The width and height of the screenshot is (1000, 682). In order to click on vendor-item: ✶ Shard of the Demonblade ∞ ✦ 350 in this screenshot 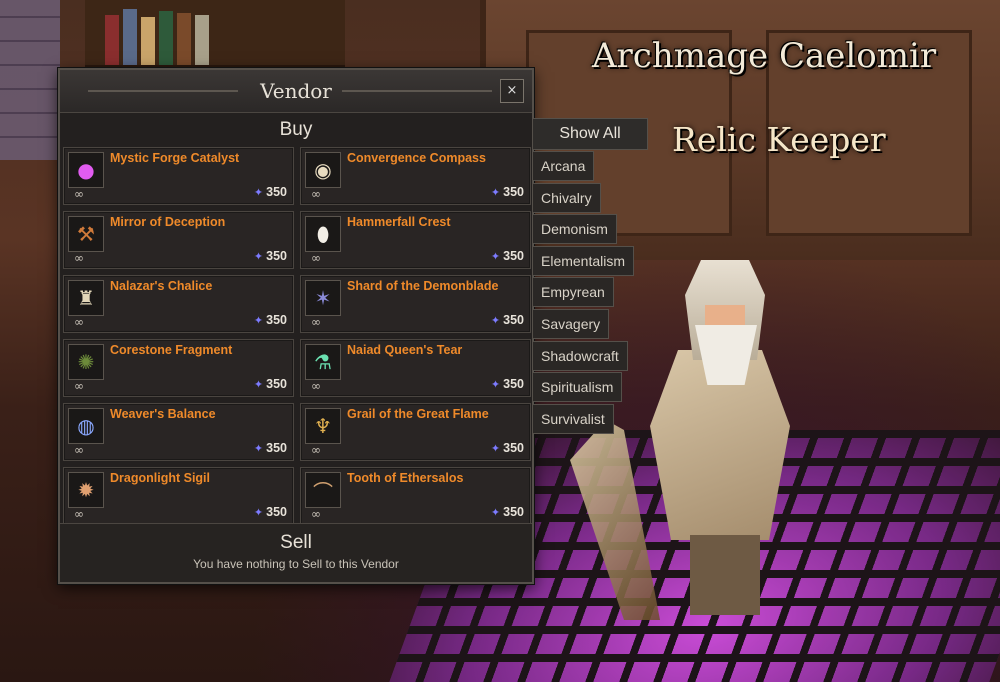, I will do `click(415, 304)`.